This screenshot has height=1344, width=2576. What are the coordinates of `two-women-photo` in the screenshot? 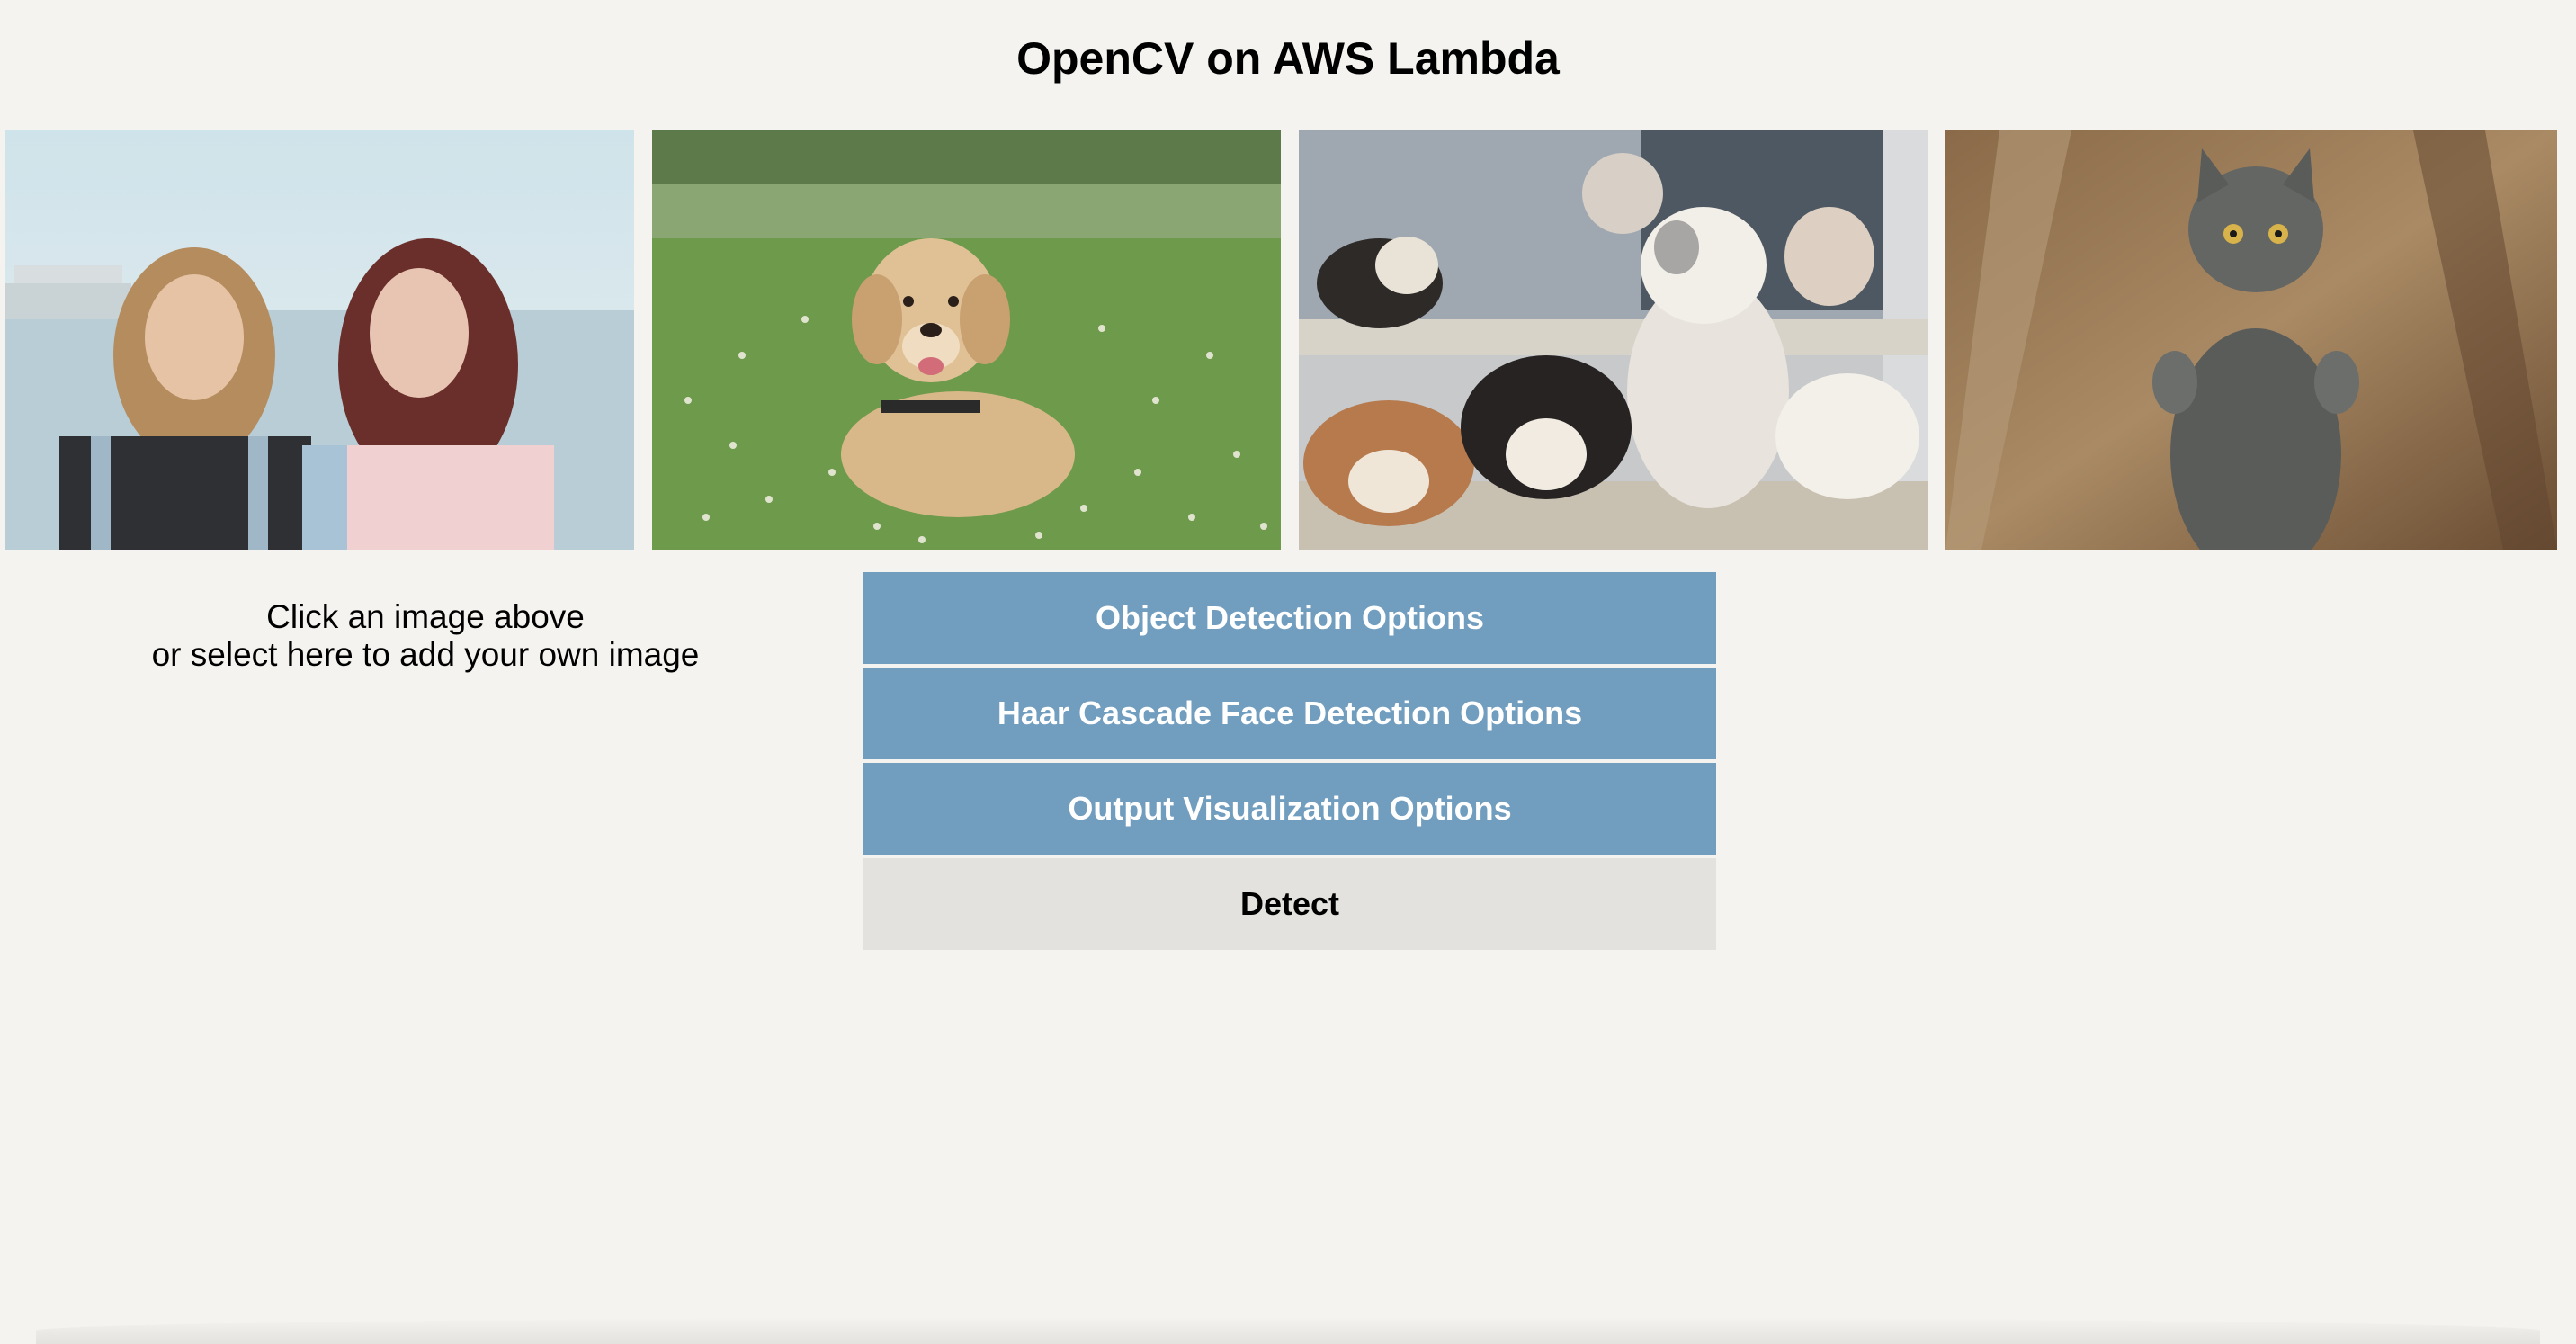 It's located at (319, 340).